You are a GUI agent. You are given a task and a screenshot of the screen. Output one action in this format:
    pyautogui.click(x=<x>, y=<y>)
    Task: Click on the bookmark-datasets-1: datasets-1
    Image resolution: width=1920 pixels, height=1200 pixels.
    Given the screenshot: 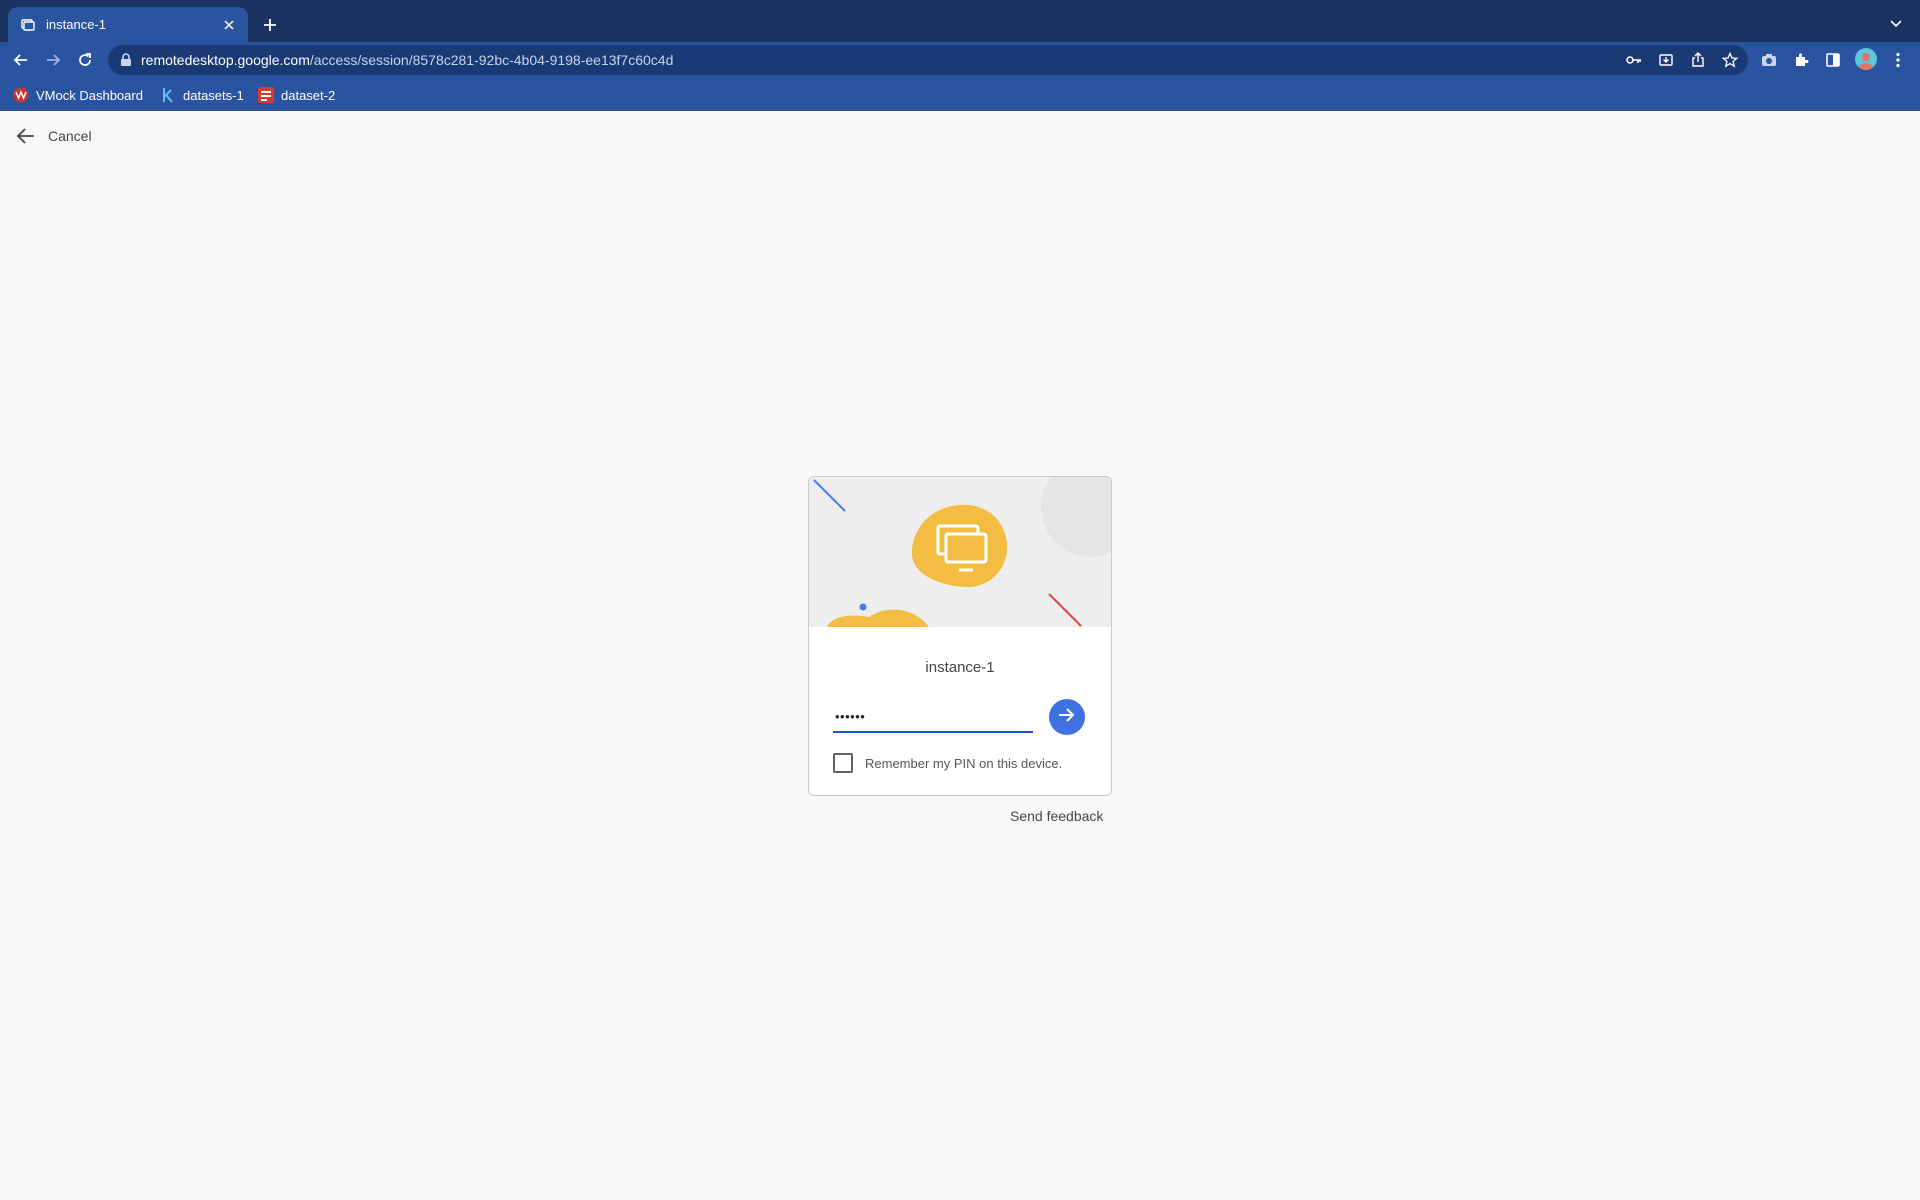 What is the action you would take?
    pyautogui.click(x=202, y=95)
    